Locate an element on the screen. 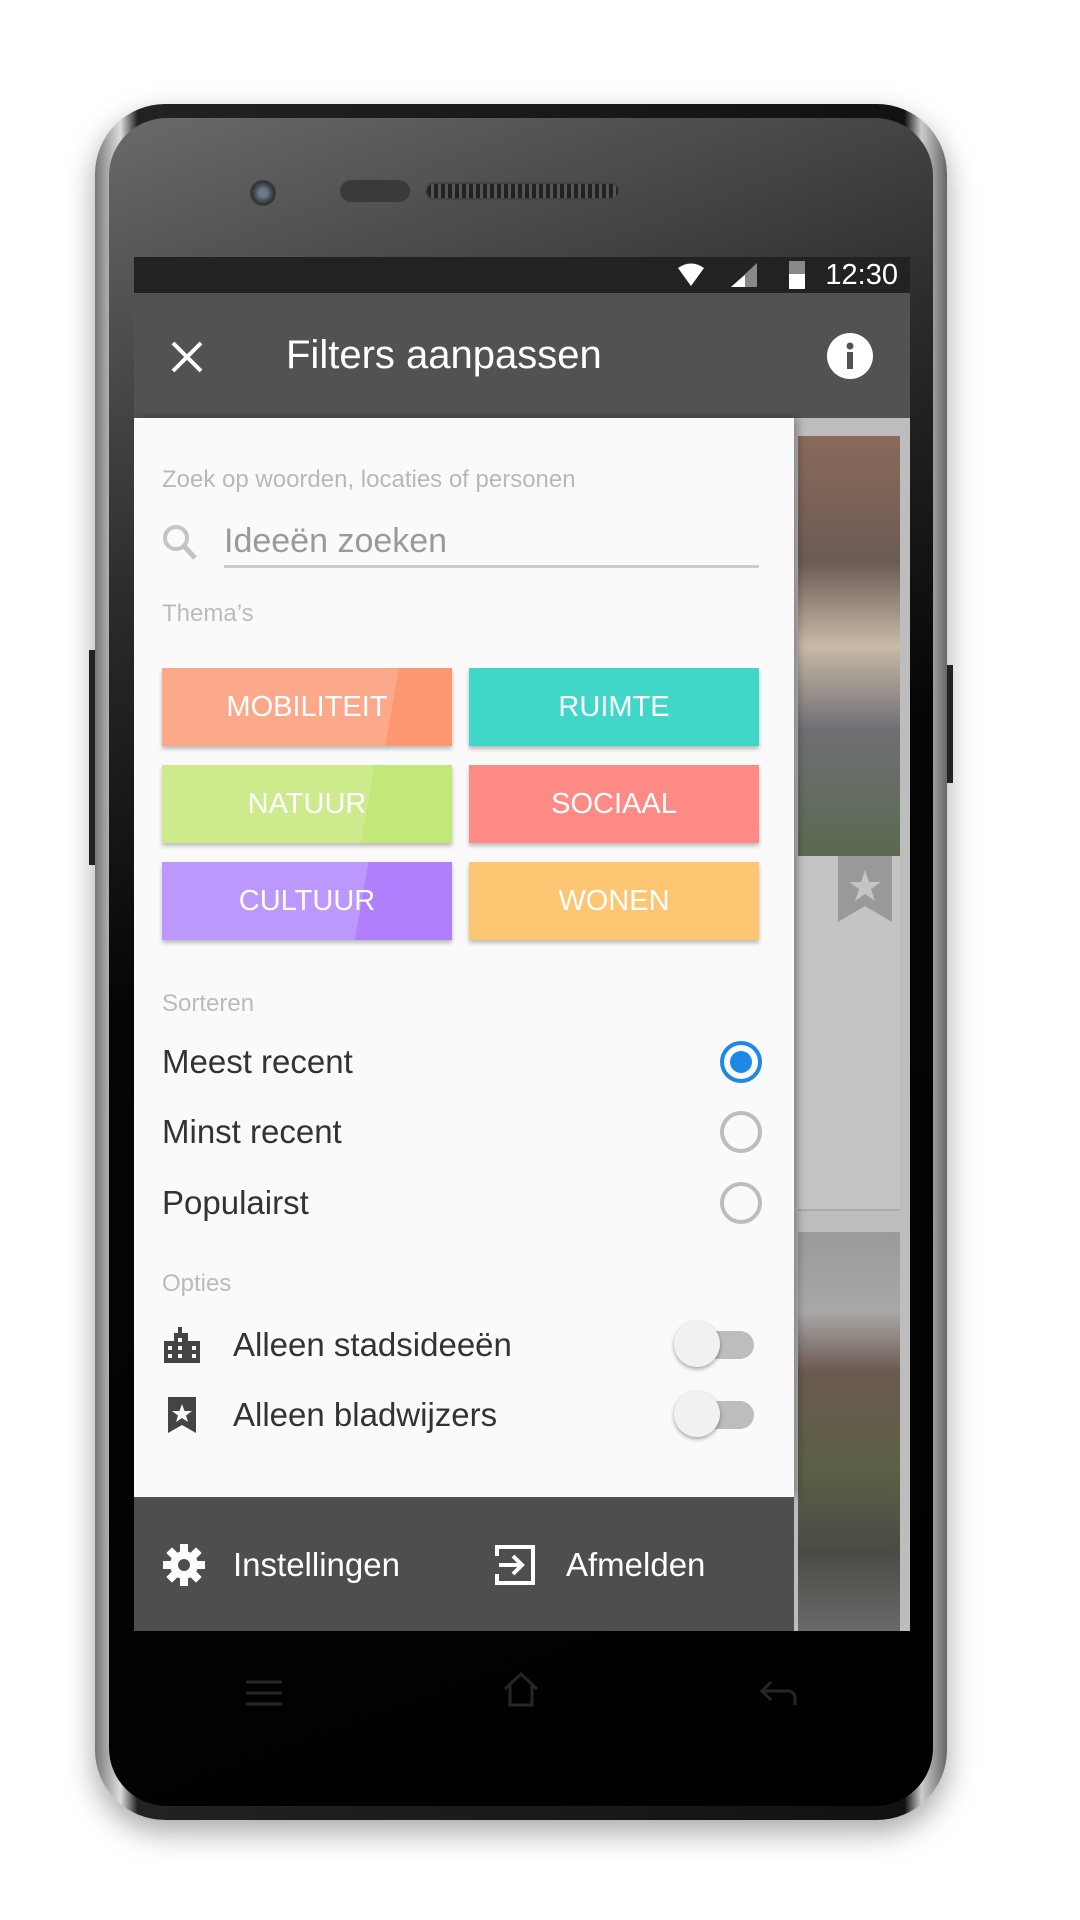 This screenshot has height=1920, width=1080. theme-cultuur: CULTUUR is located at coordinates (307, 901).